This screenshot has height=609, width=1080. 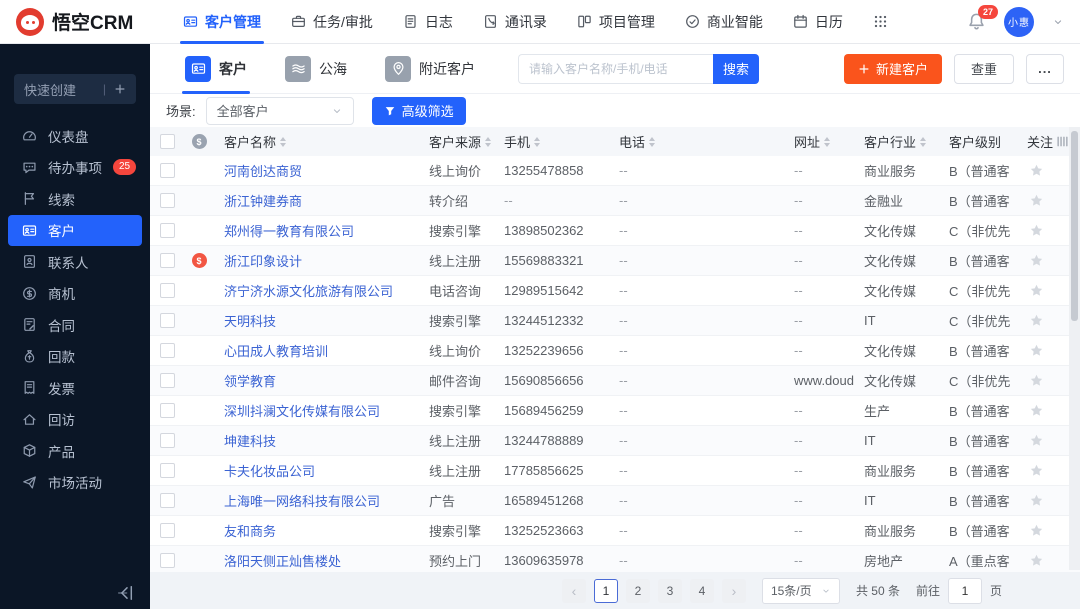 I want to click on sidebar-item-campaign: 市场活动, so click(x=75, y=483).